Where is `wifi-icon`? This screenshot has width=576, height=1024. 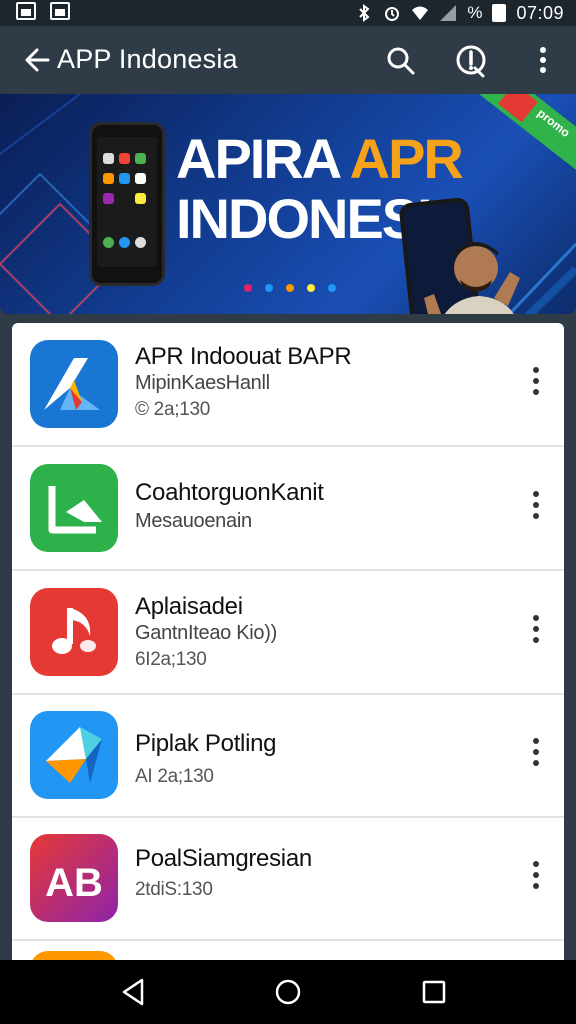
wifi-icon is located at coordinates (420, 13).